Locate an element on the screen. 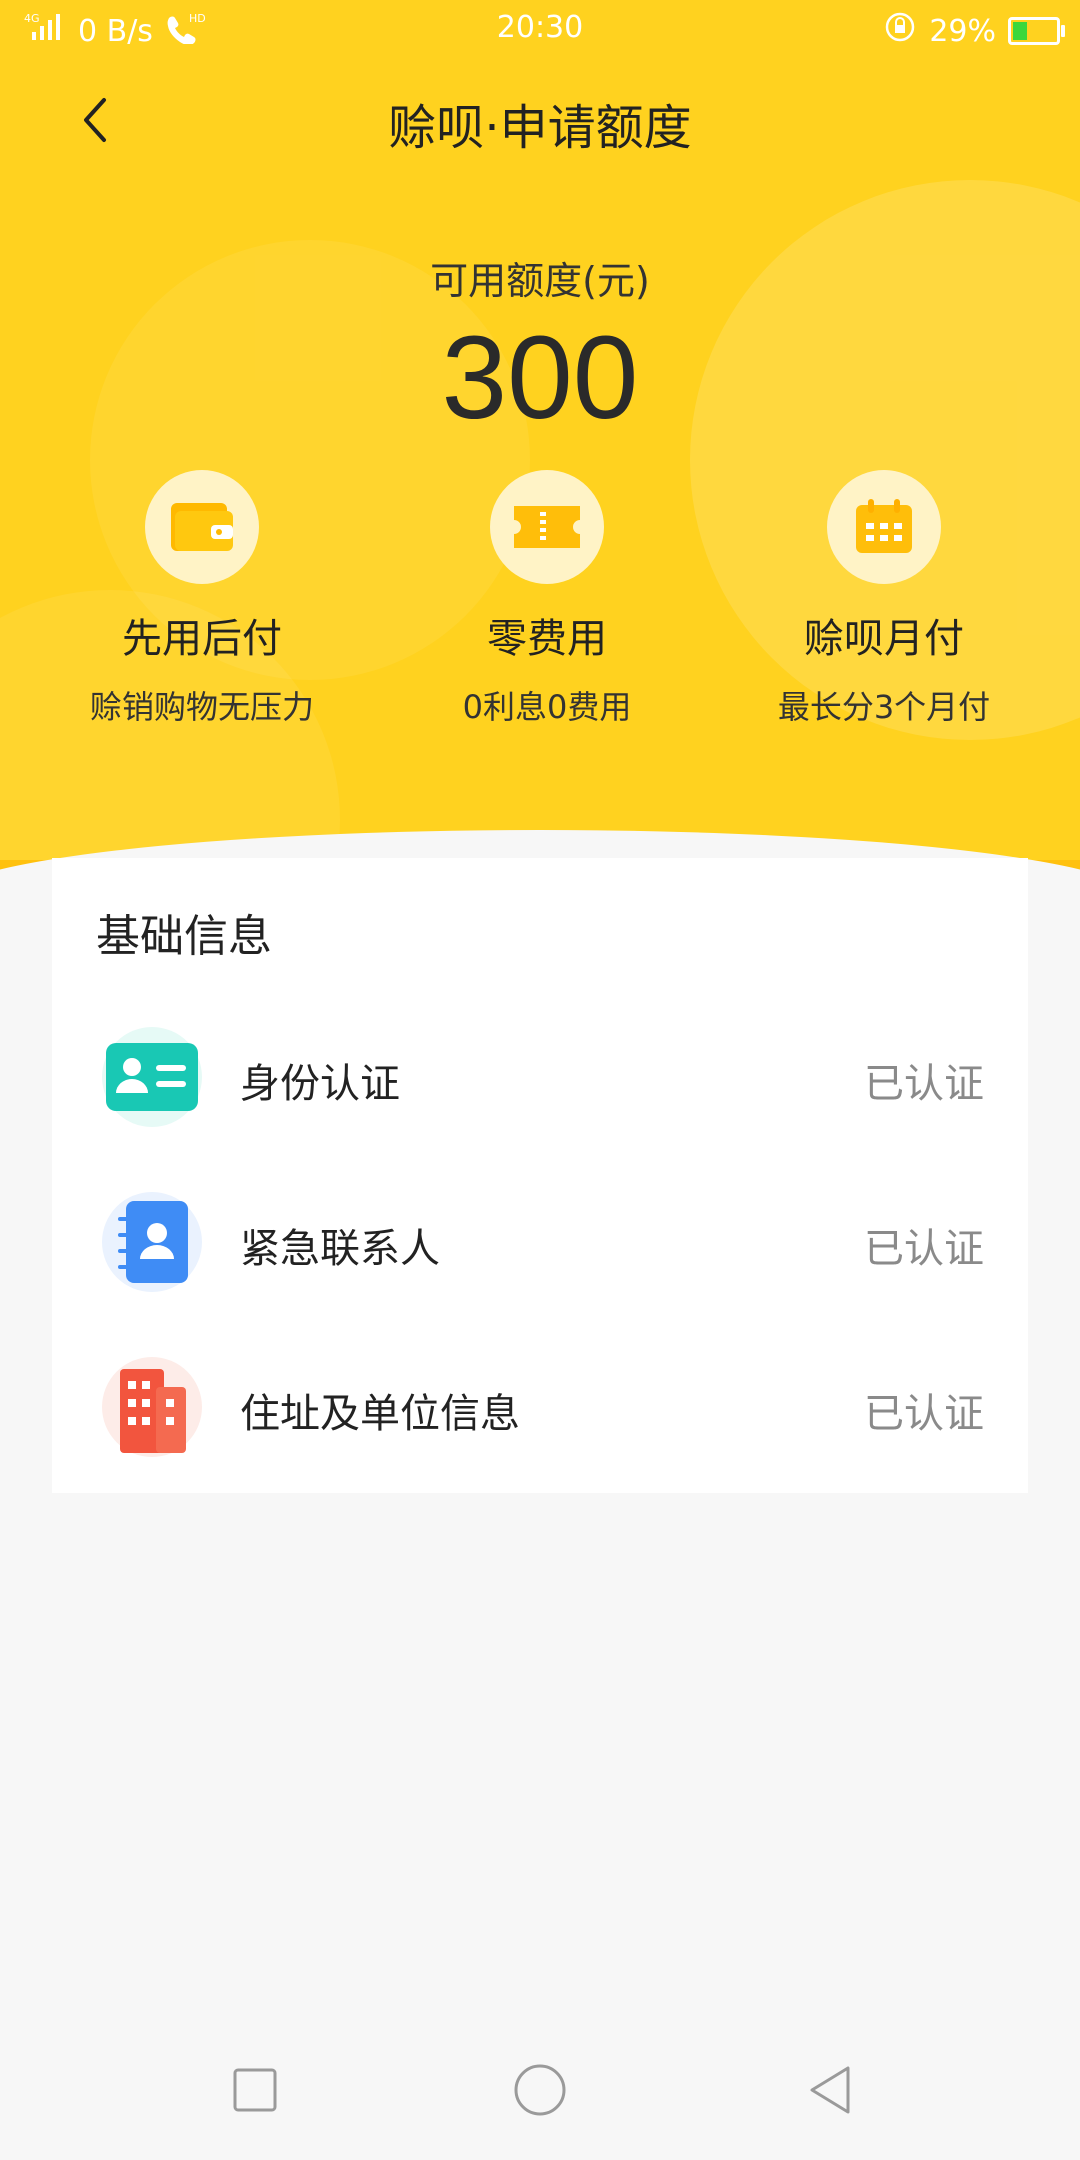 The width and height of the screenshot is (1080, 2160). credit-amount: 300 is located at coordinates (540, 378).